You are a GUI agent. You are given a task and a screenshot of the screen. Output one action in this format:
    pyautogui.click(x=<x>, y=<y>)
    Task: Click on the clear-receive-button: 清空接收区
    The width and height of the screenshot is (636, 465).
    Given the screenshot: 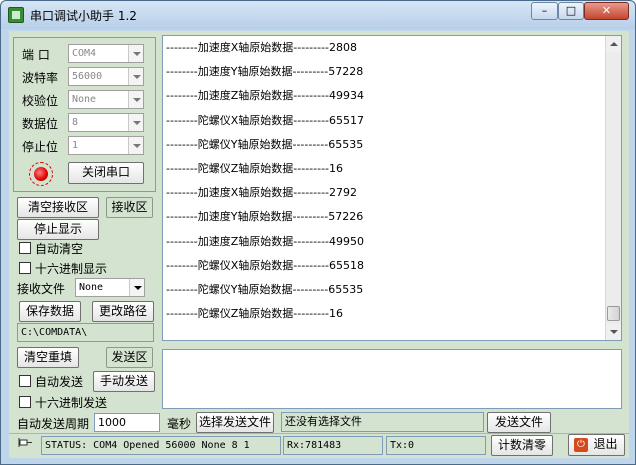 What is the action you would take?
    pyautogui.click(x=58, y=207)
    